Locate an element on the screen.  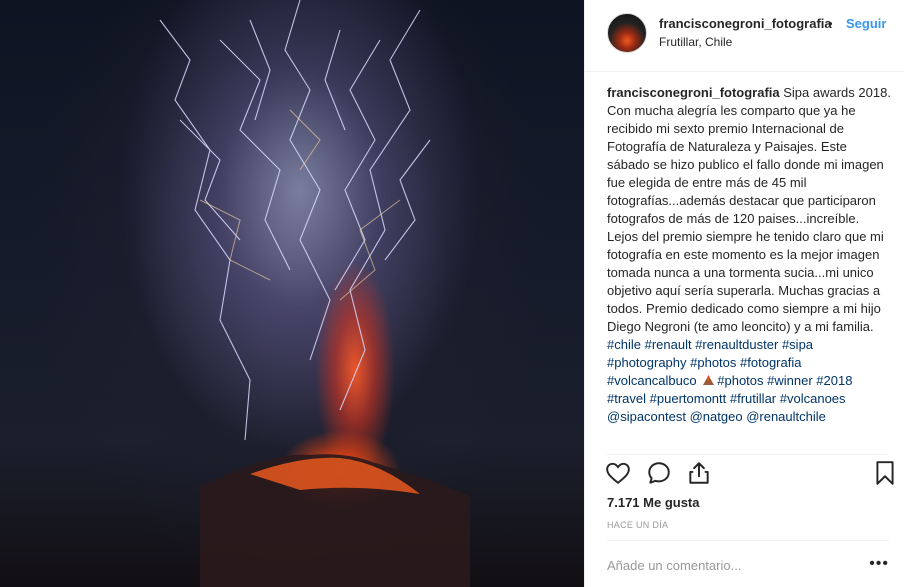
hashtag-link: #travel is located at coordinates (626, 398).